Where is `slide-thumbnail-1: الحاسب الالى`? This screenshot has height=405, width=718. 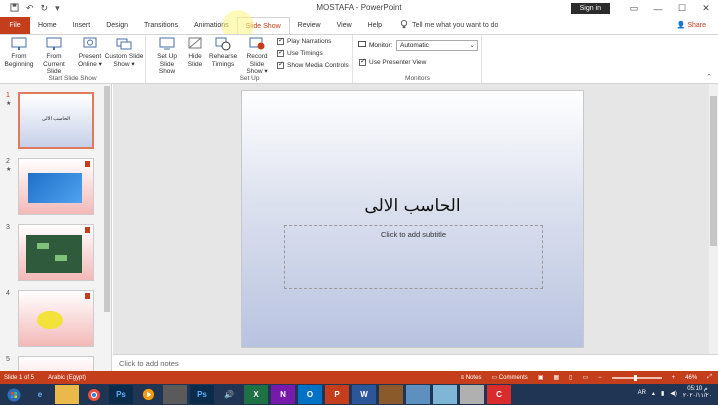 slide-thumbnail-1: الحاسب الالى is located at coordinates (56, 120).